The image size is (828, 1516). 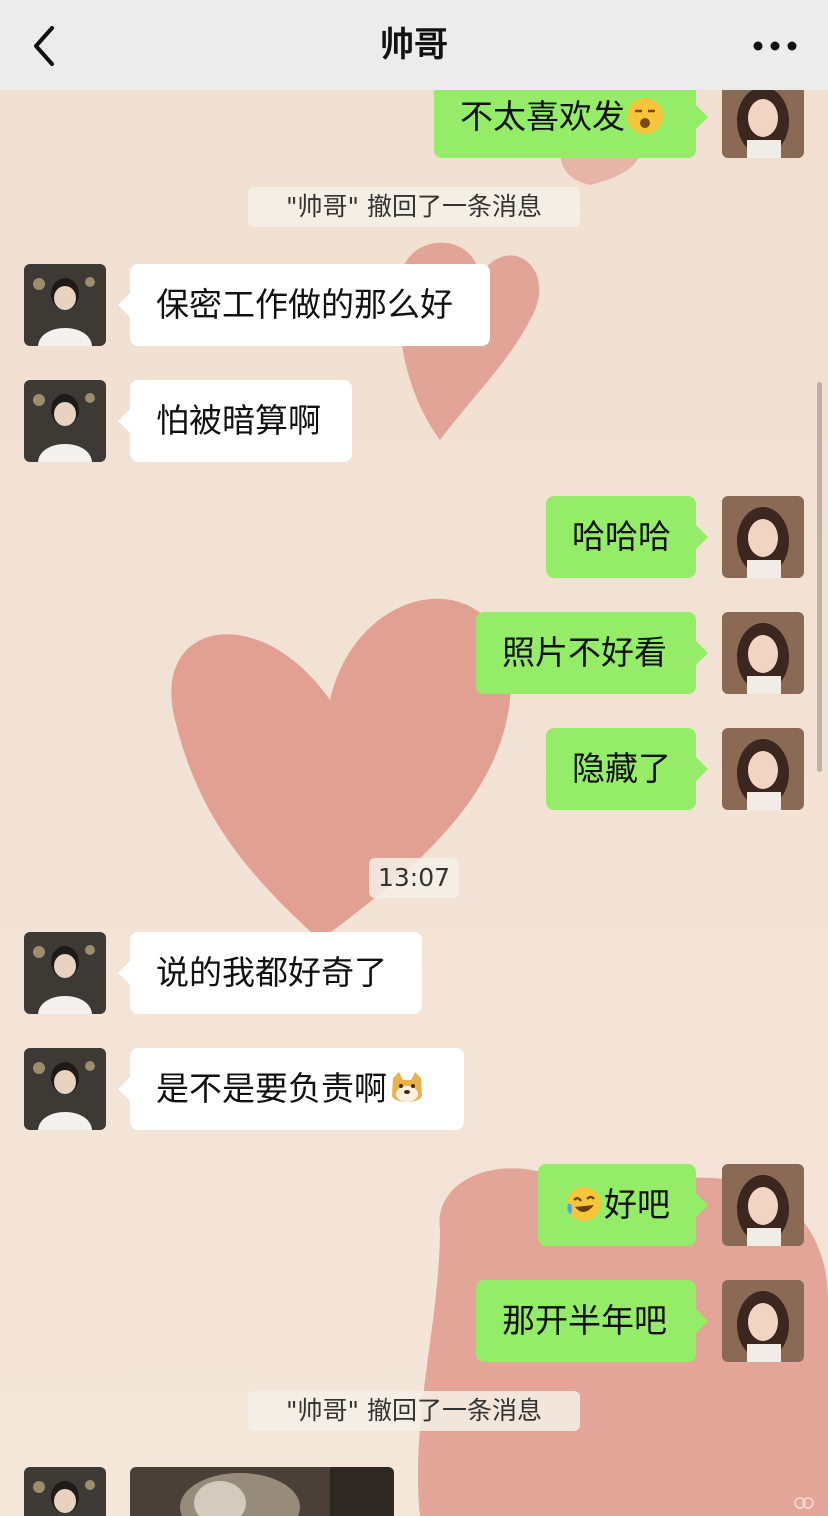 I want to click on message-text: 说的我都好奇了, so click(x=271, y=972).